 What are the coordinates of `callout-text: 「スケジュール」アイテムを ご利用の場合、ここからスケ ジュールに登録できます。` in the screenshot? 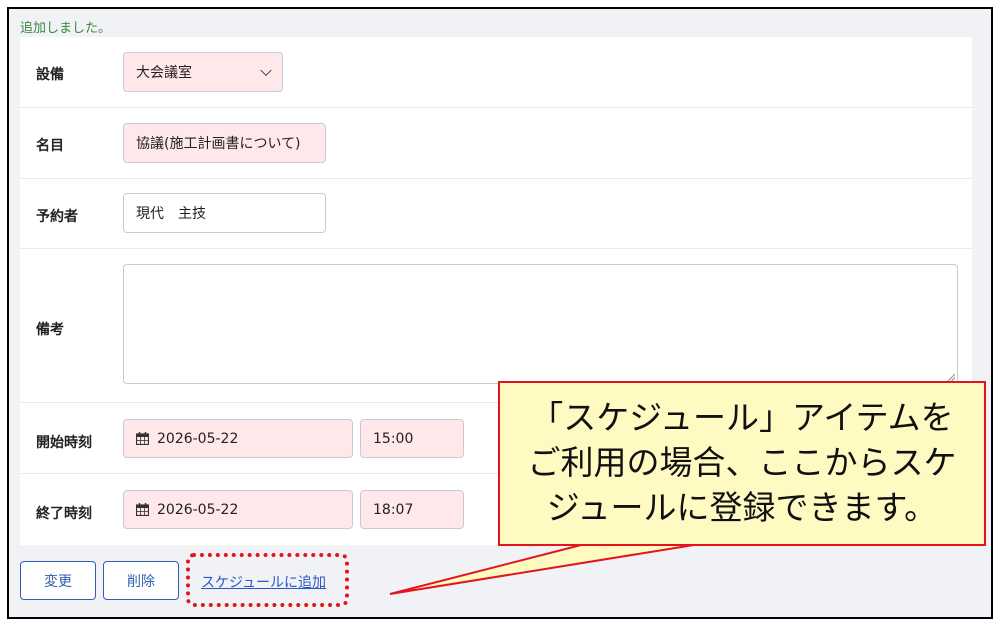 It's located at (742, 462).